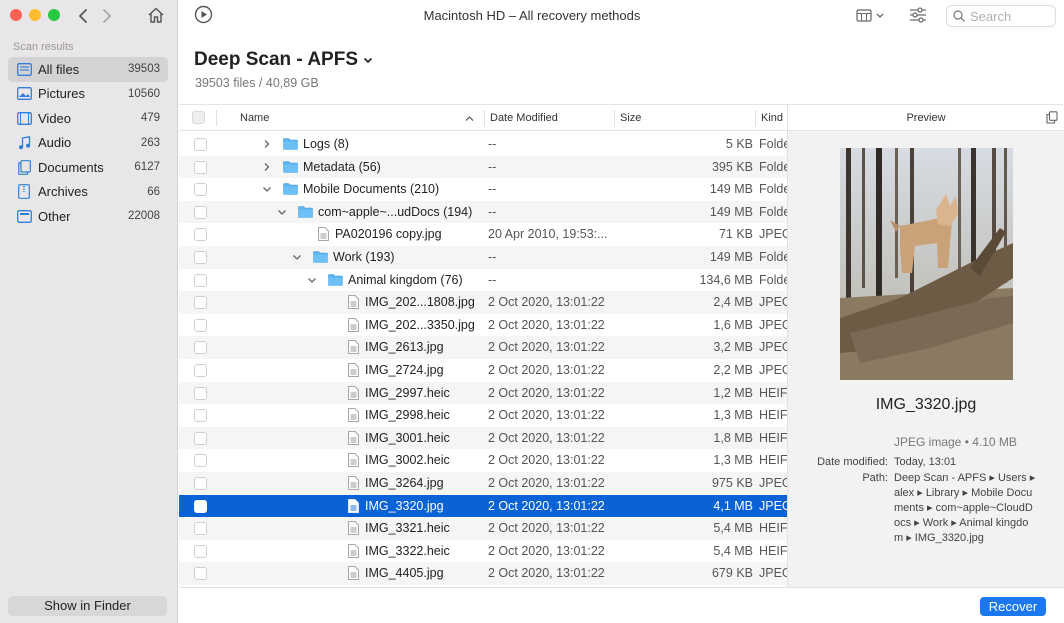  What do you see at coordinates (1013, 606) in the screenshot?
I see `recover-button: Recover` at bounding box center [1013, 606].